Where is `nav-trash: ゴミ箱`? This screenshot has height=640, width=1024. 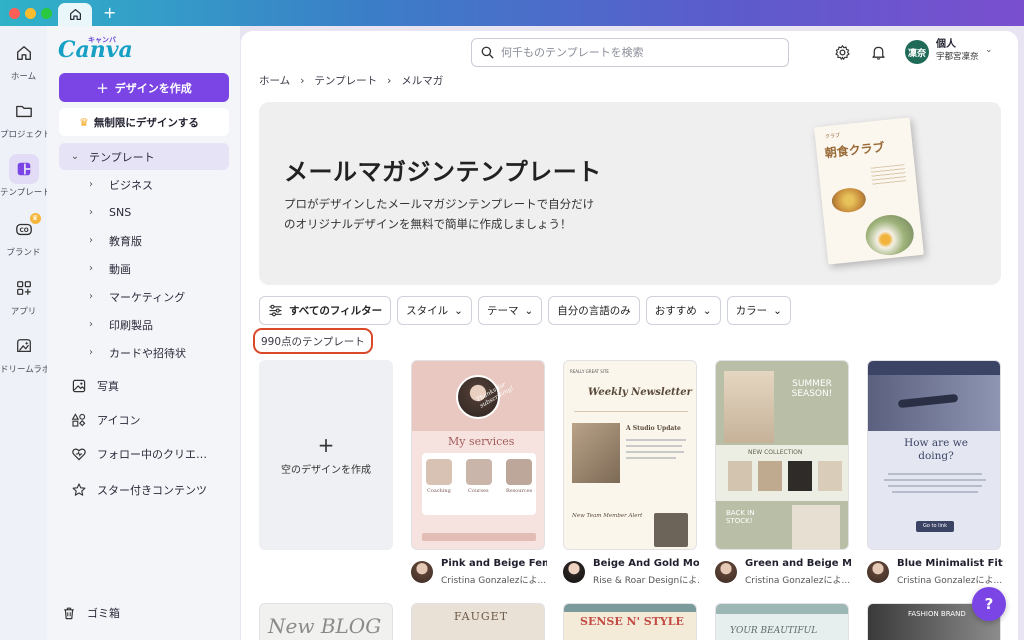
nav-trash: ゴミ箱 is located at coordinates (144, 612).